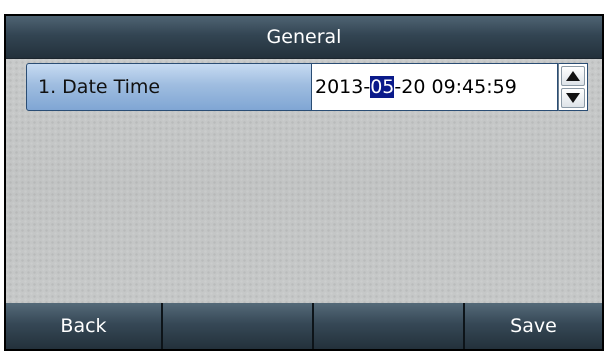 The height and width of the screenshot is (351, 609). Describe the element at coordinates (455, 87) in the screenshot. I see `date-time-rest: -20 09:45:59` at that location.